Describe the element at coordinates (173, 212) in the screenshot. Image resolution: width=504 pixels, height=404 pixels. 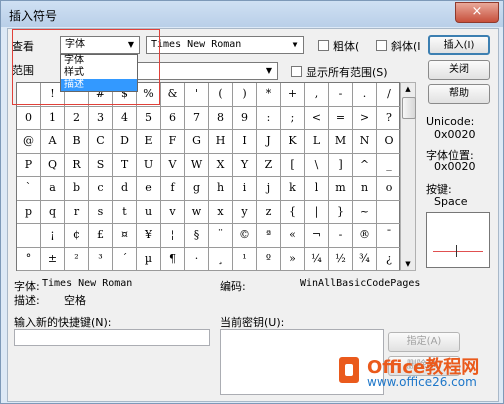
I see `char-cell: v` at that location.